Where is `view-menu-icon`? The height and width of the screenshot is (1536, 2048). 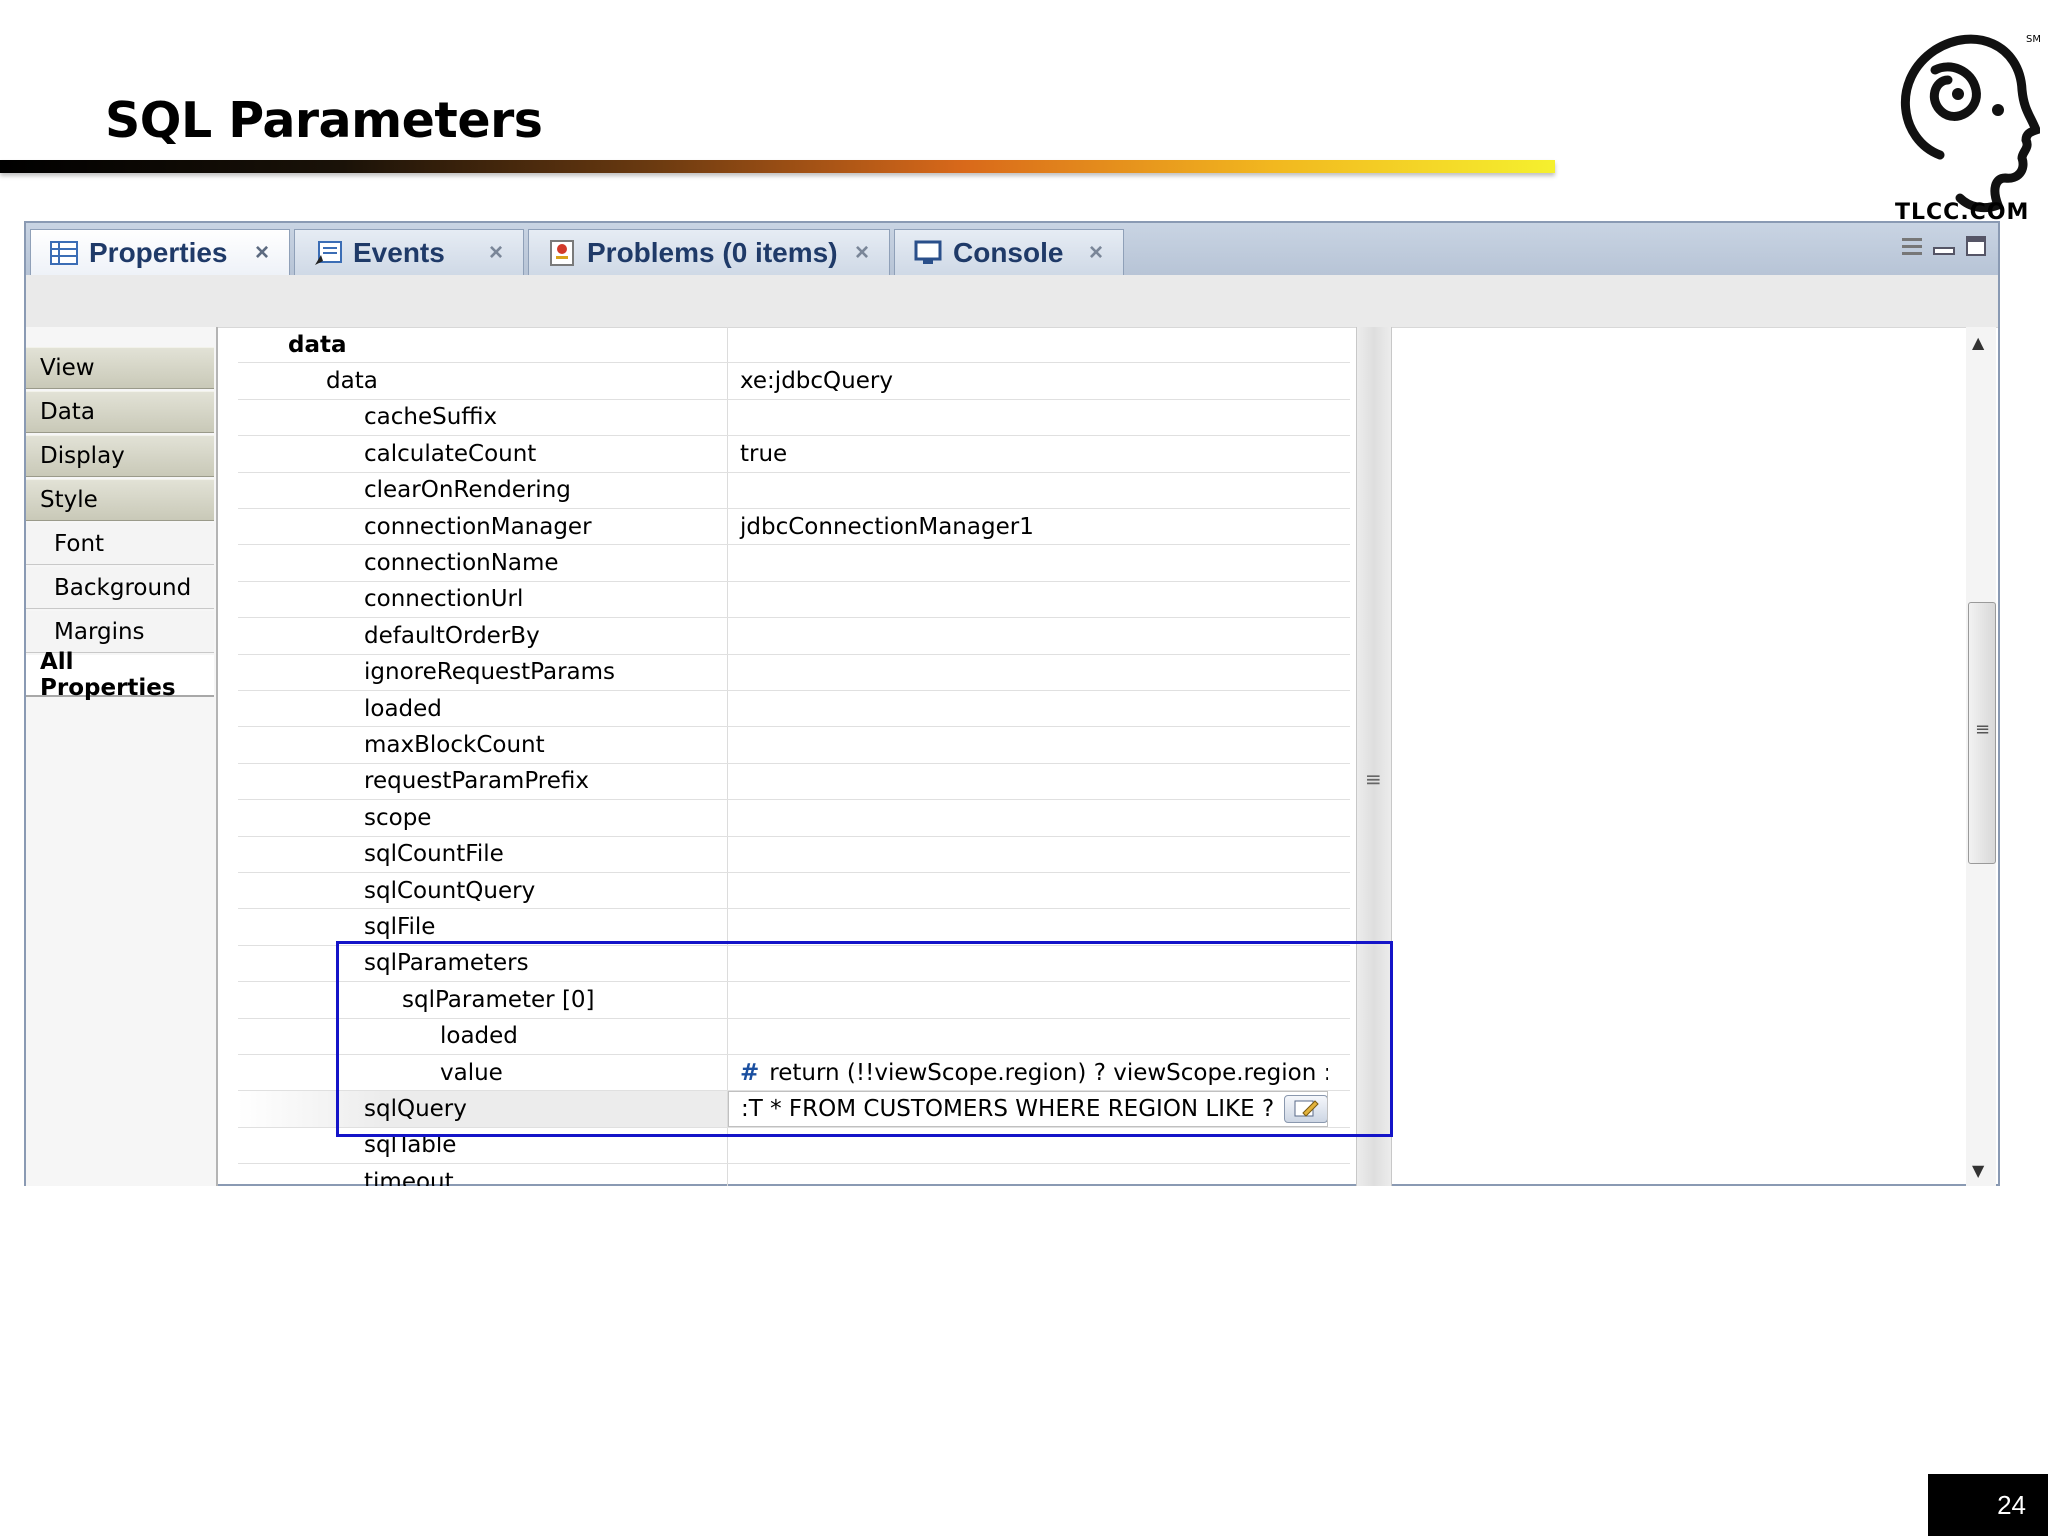
view-menu-icon is located at coordinates (1912, 246).